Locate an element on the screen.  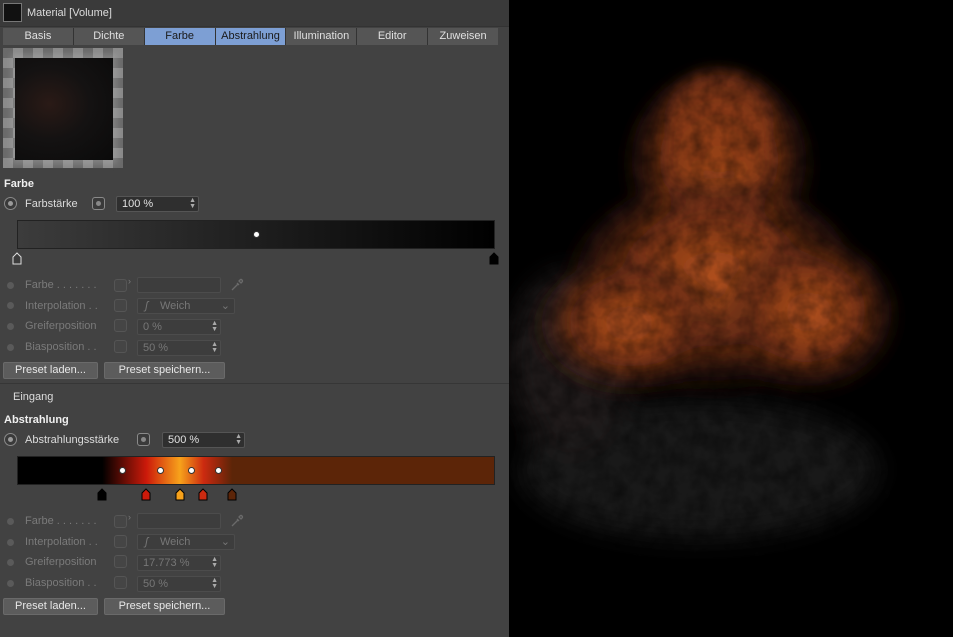
farbstaerke-label: Farbstärke is located at coordinates (51, 204).